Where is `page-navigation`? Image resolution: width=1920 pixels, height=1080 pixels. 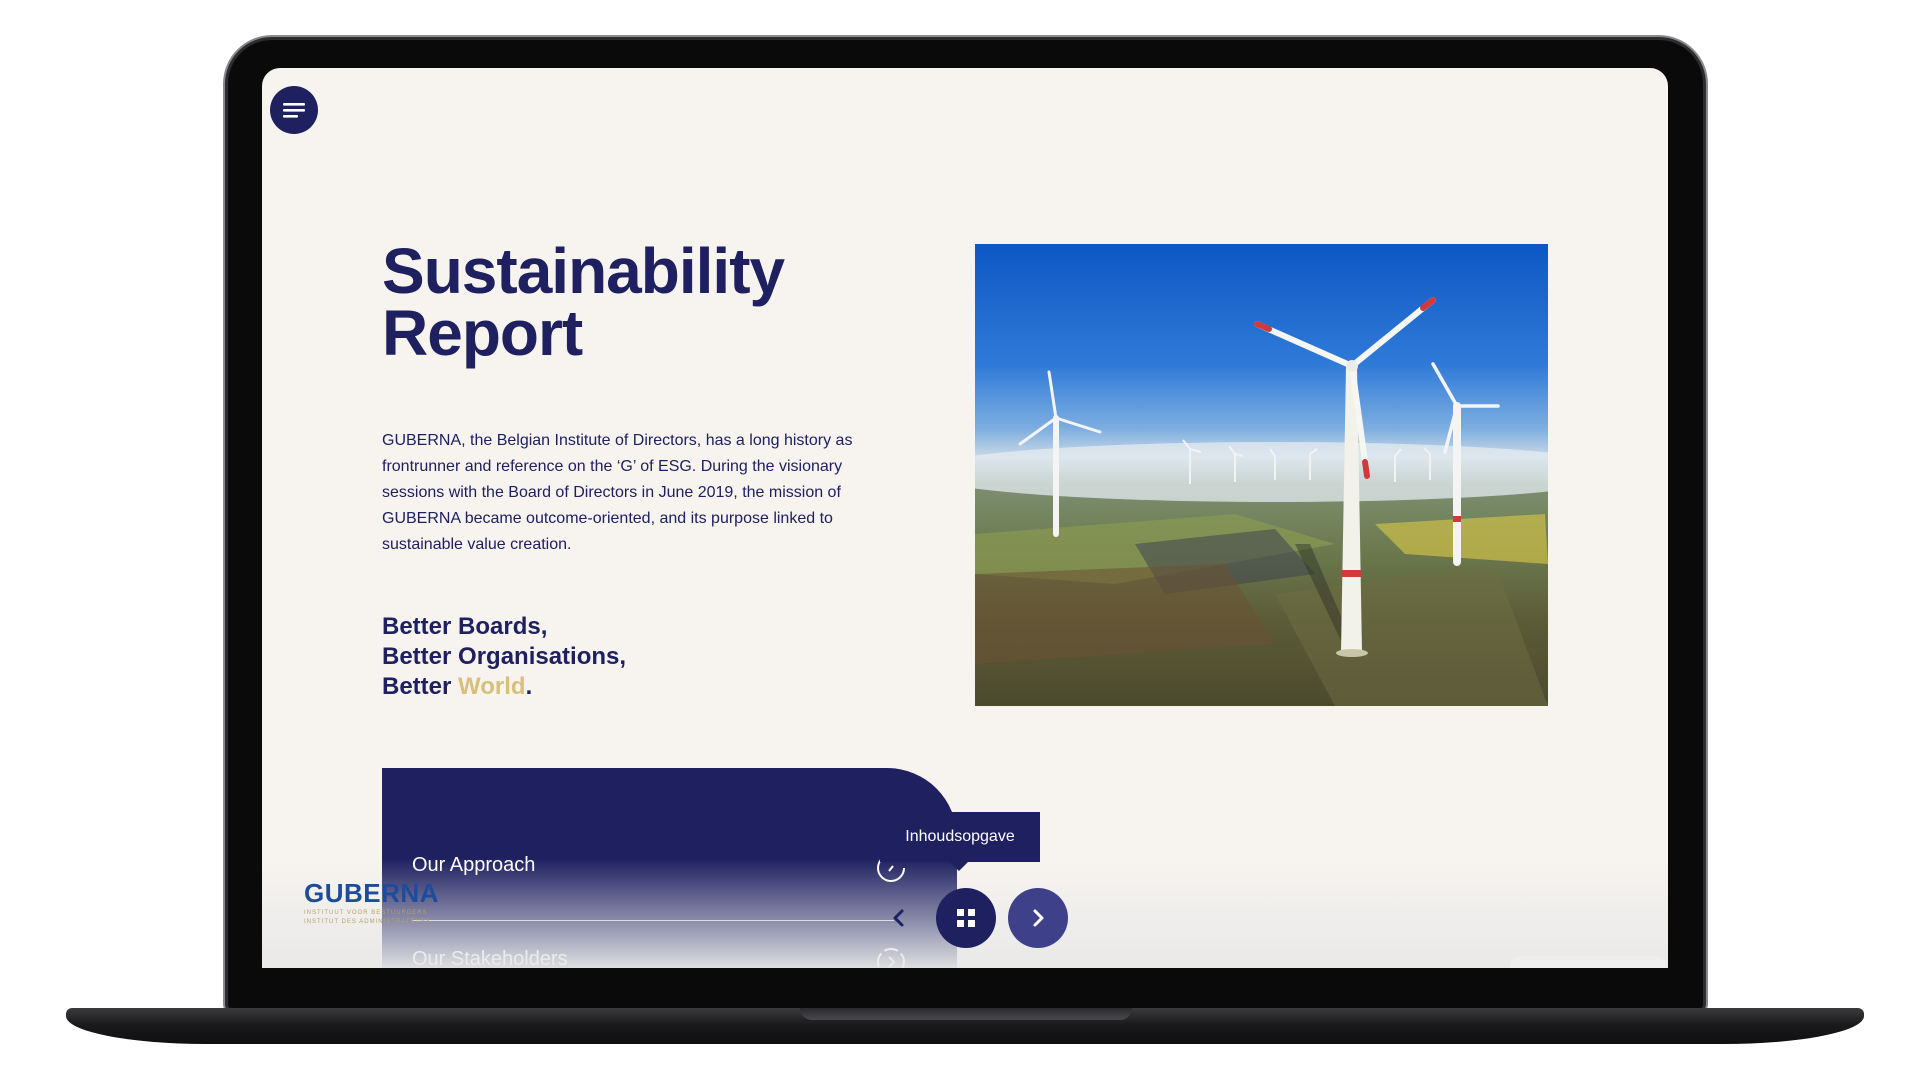 page-navigation is located at coordinates (971, 918).